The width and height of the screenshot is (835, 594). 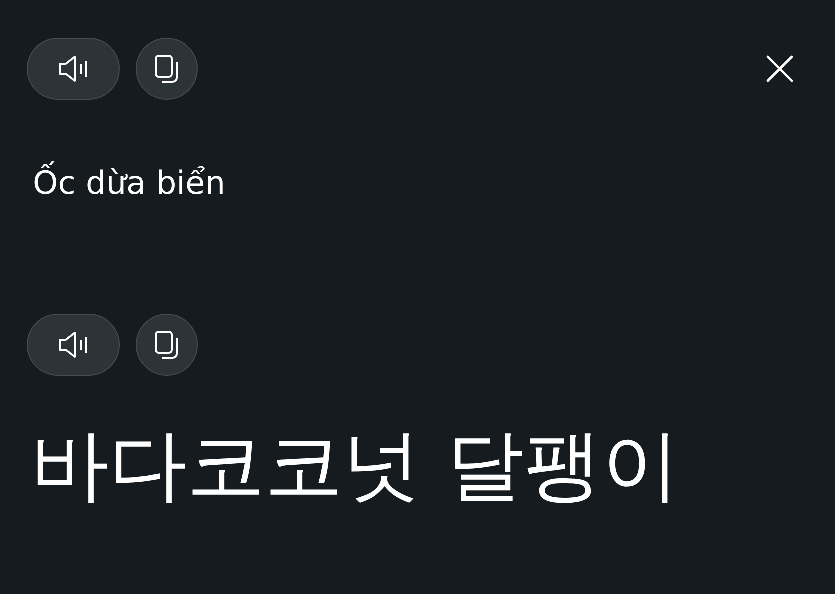 What do you see at coordinates (414, 183) in the screenshot?
I see `source-text: Ốc dừa biển` at bounding box center [414, 183].